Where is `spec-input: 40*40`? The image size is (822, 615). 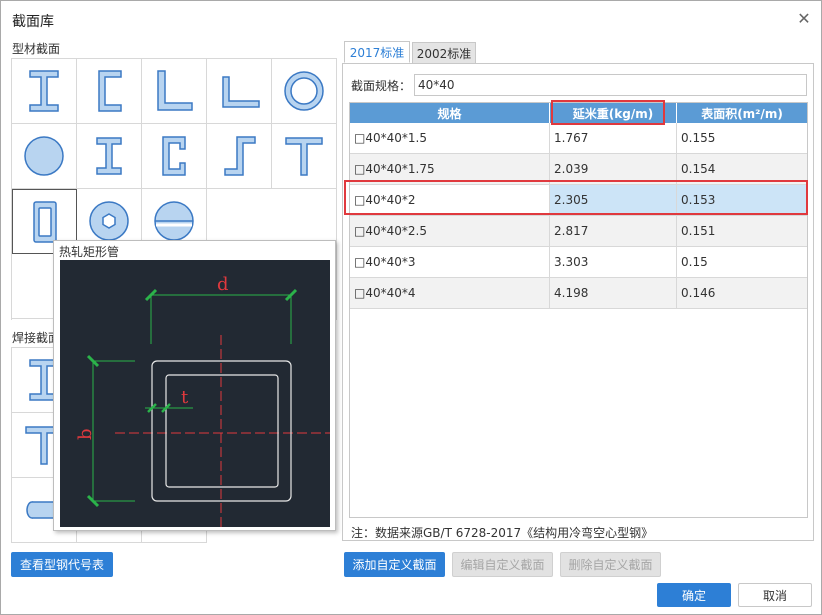 spec-input: 40*40 is located at coordinates (610, 85).